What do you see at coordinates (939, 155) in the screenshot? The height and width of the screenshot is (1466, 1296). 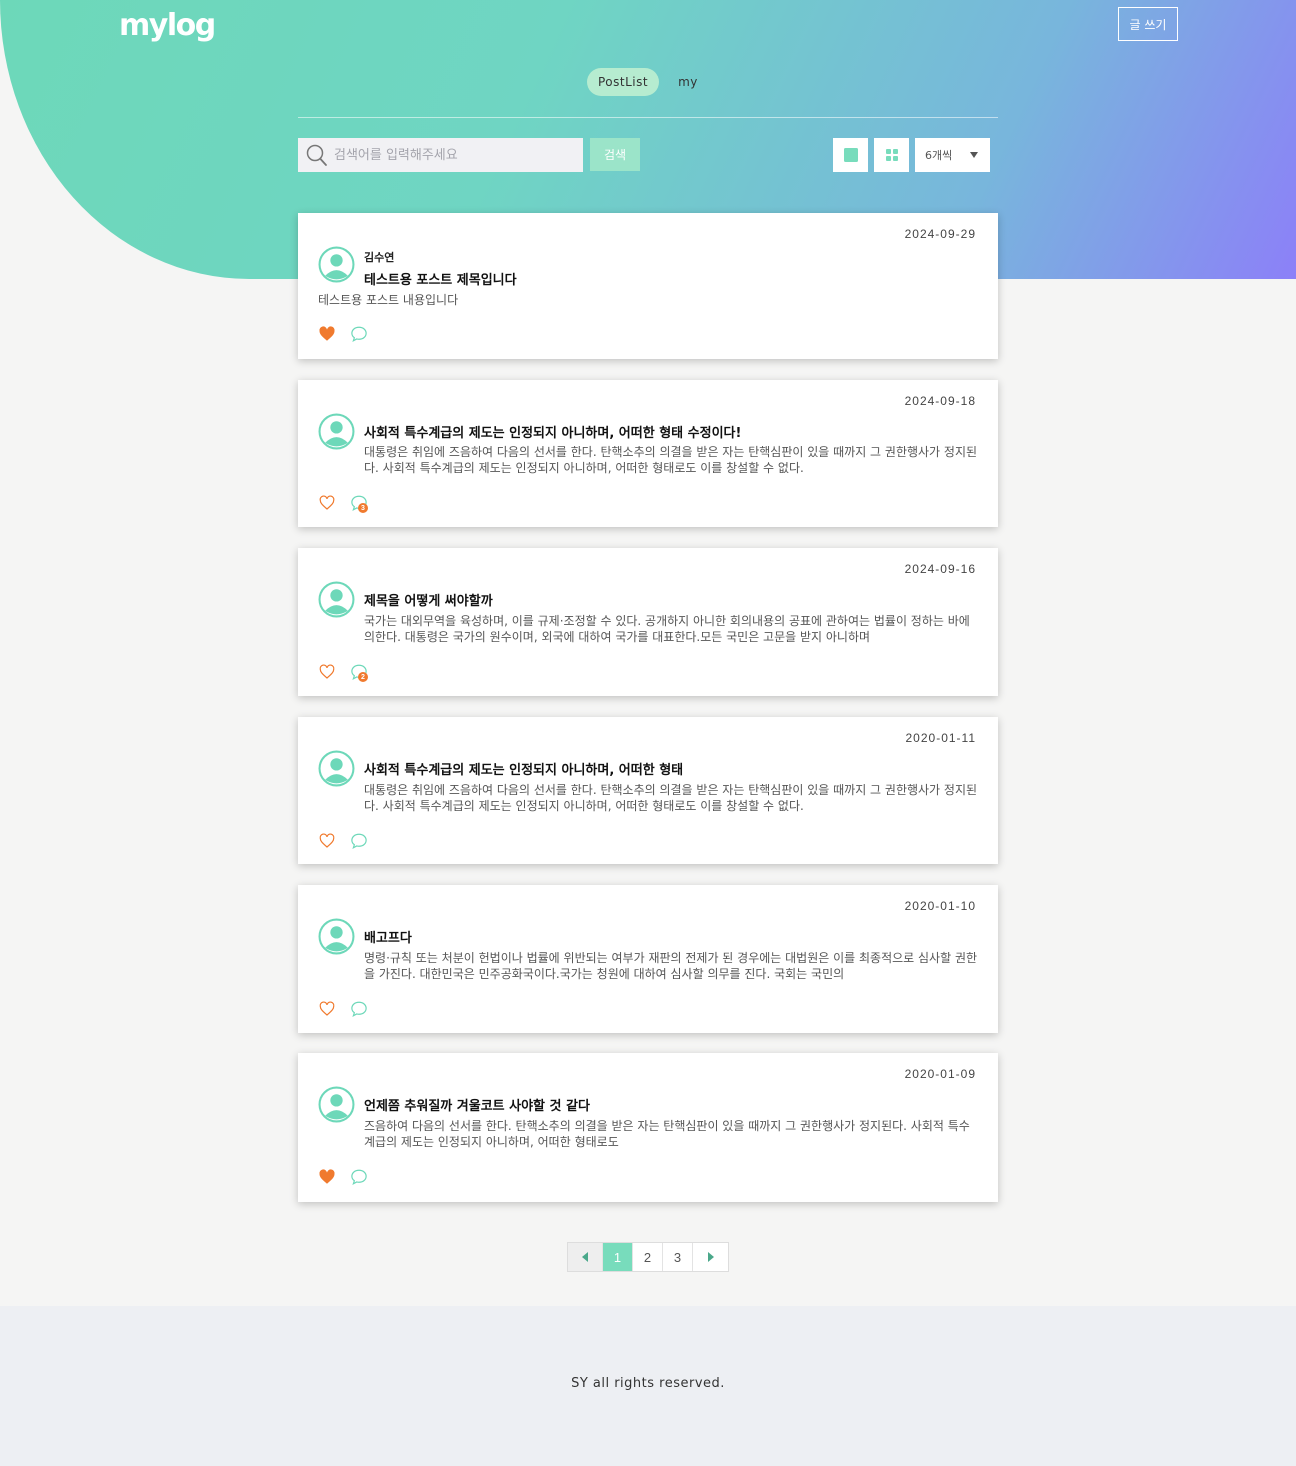 I see `per-page-value: 6개씩` at bounding box center [939, 155].